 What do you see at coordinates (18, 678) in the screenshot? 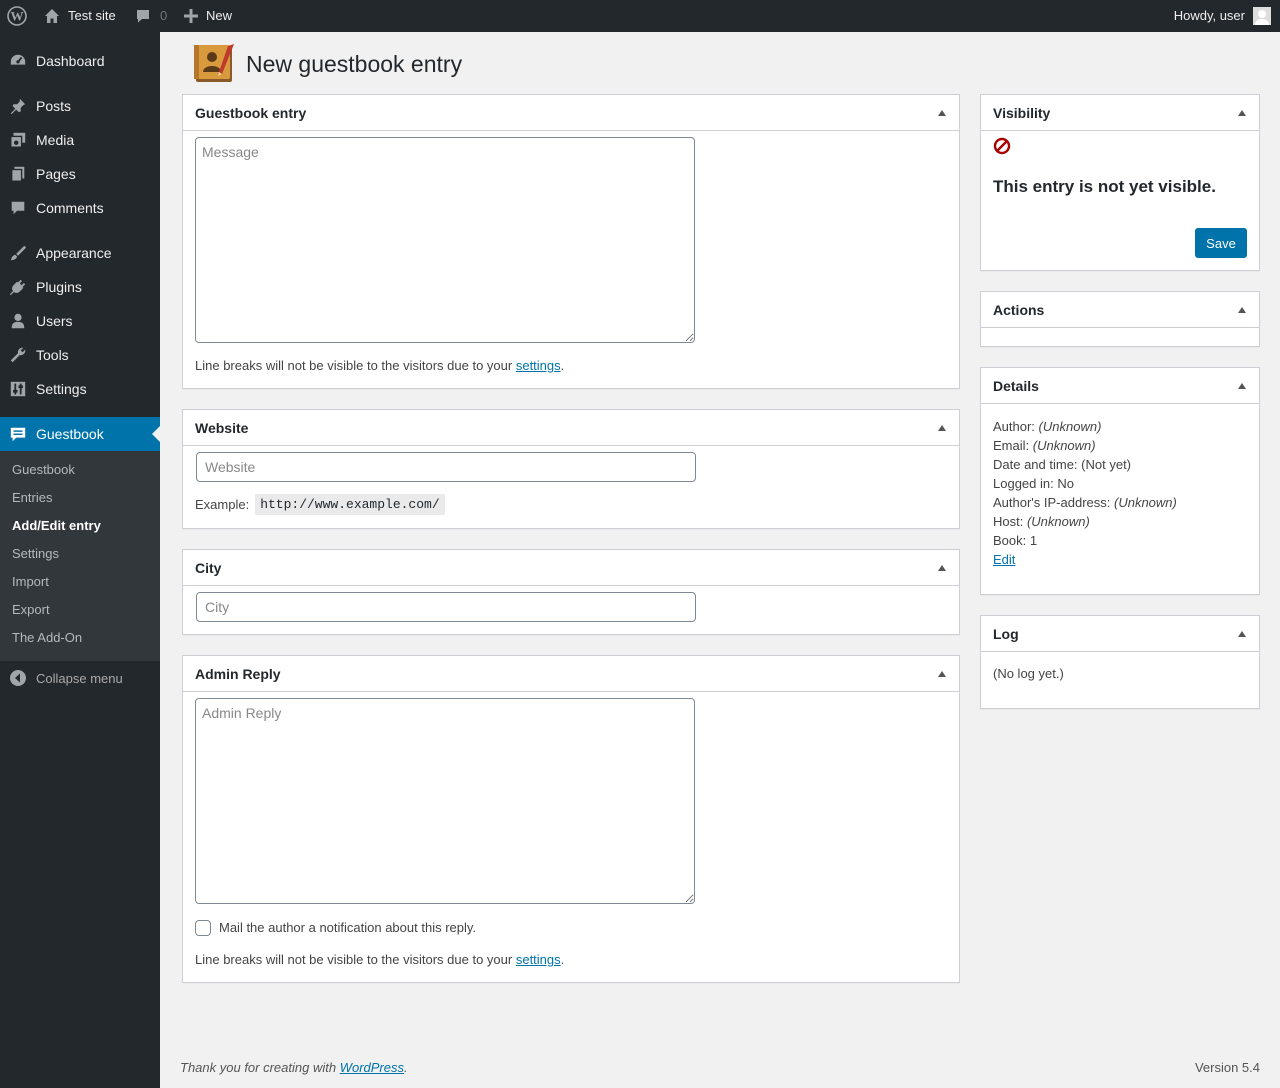
I see `collapse-arrow-icon` at bounding box center [18, 678].